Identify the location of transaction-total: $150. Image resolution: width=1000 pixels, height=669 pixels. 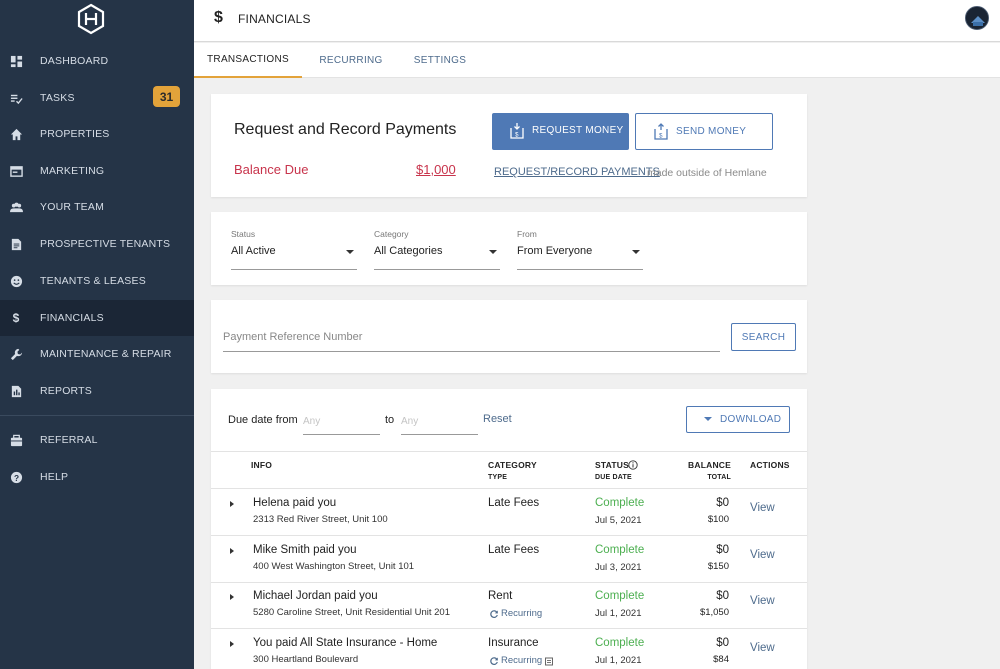
(718, 566).